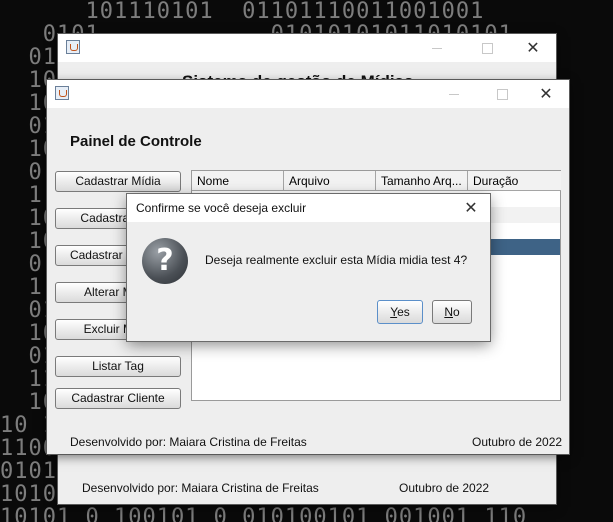 Image resolution: width=613 pixels, height=522 pixels. What do you see at coordinates (118, 366) in the screenshot?
I see `listar-tag-button: Listar Tag` at bounding box center [118, 366].